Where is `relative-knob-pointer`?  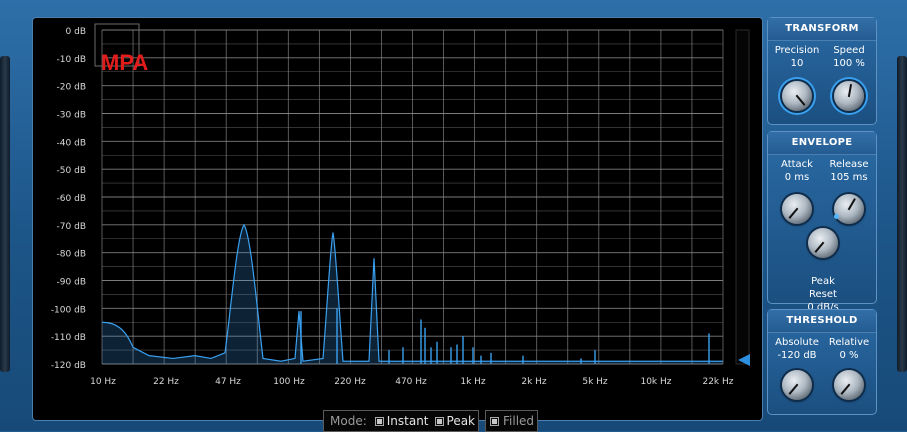
relative-knob-pointer is located at coordinates (845, 389).